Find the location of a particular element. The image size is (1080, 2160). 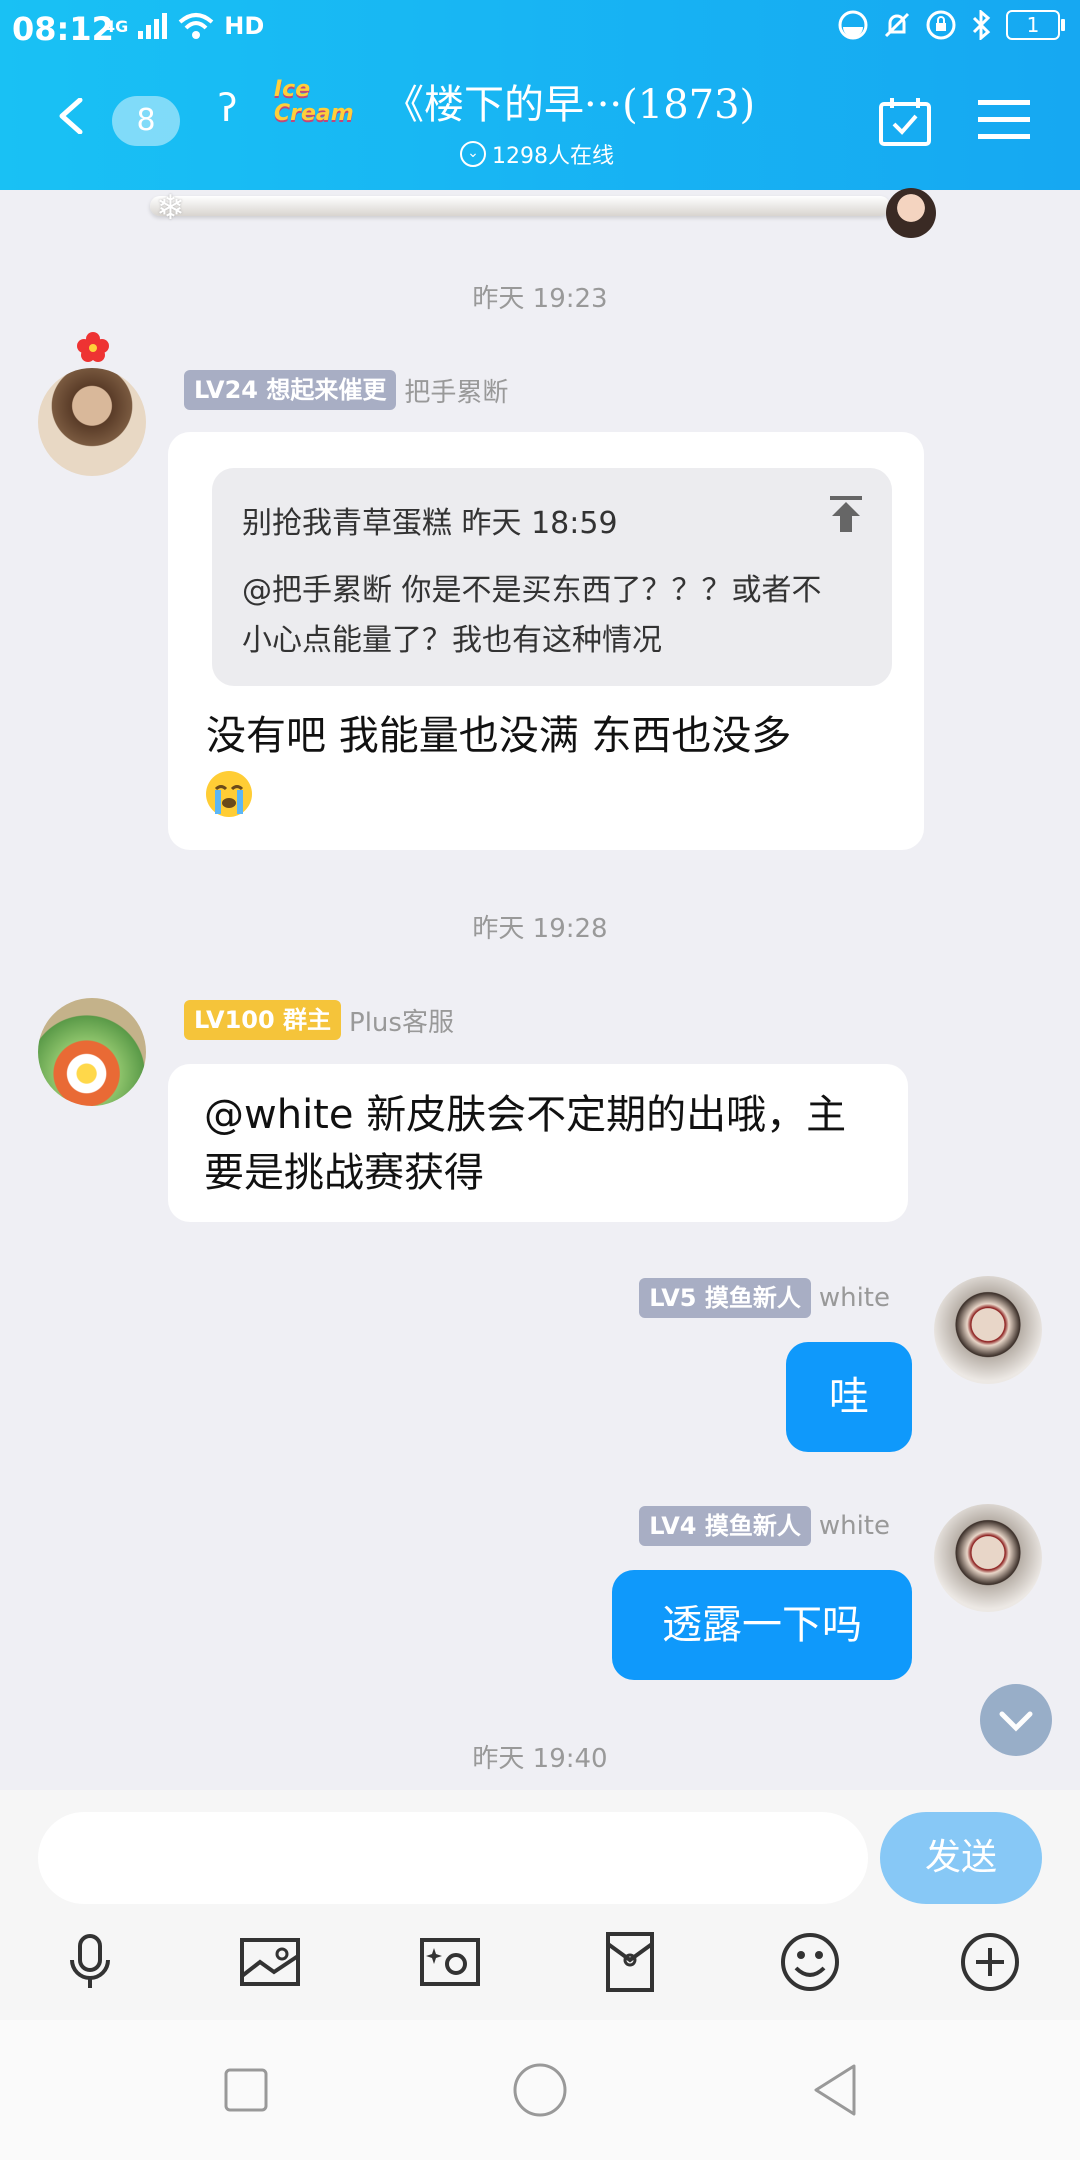

online-count: ⌄ 1298人在线 is located at coordinates (537, 154).